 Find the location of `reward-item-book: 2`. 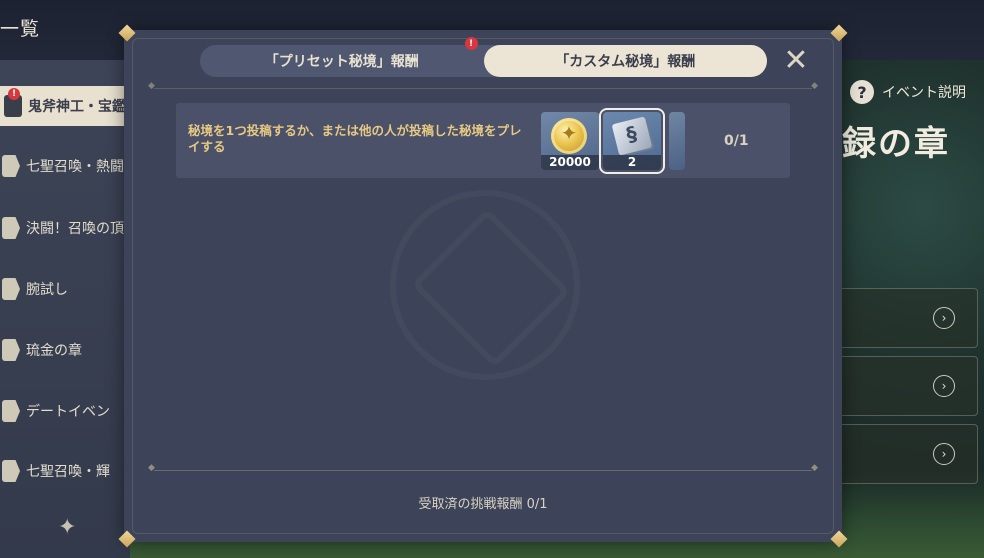

reward-item-book: 2 is located at coordinates (632, 141).